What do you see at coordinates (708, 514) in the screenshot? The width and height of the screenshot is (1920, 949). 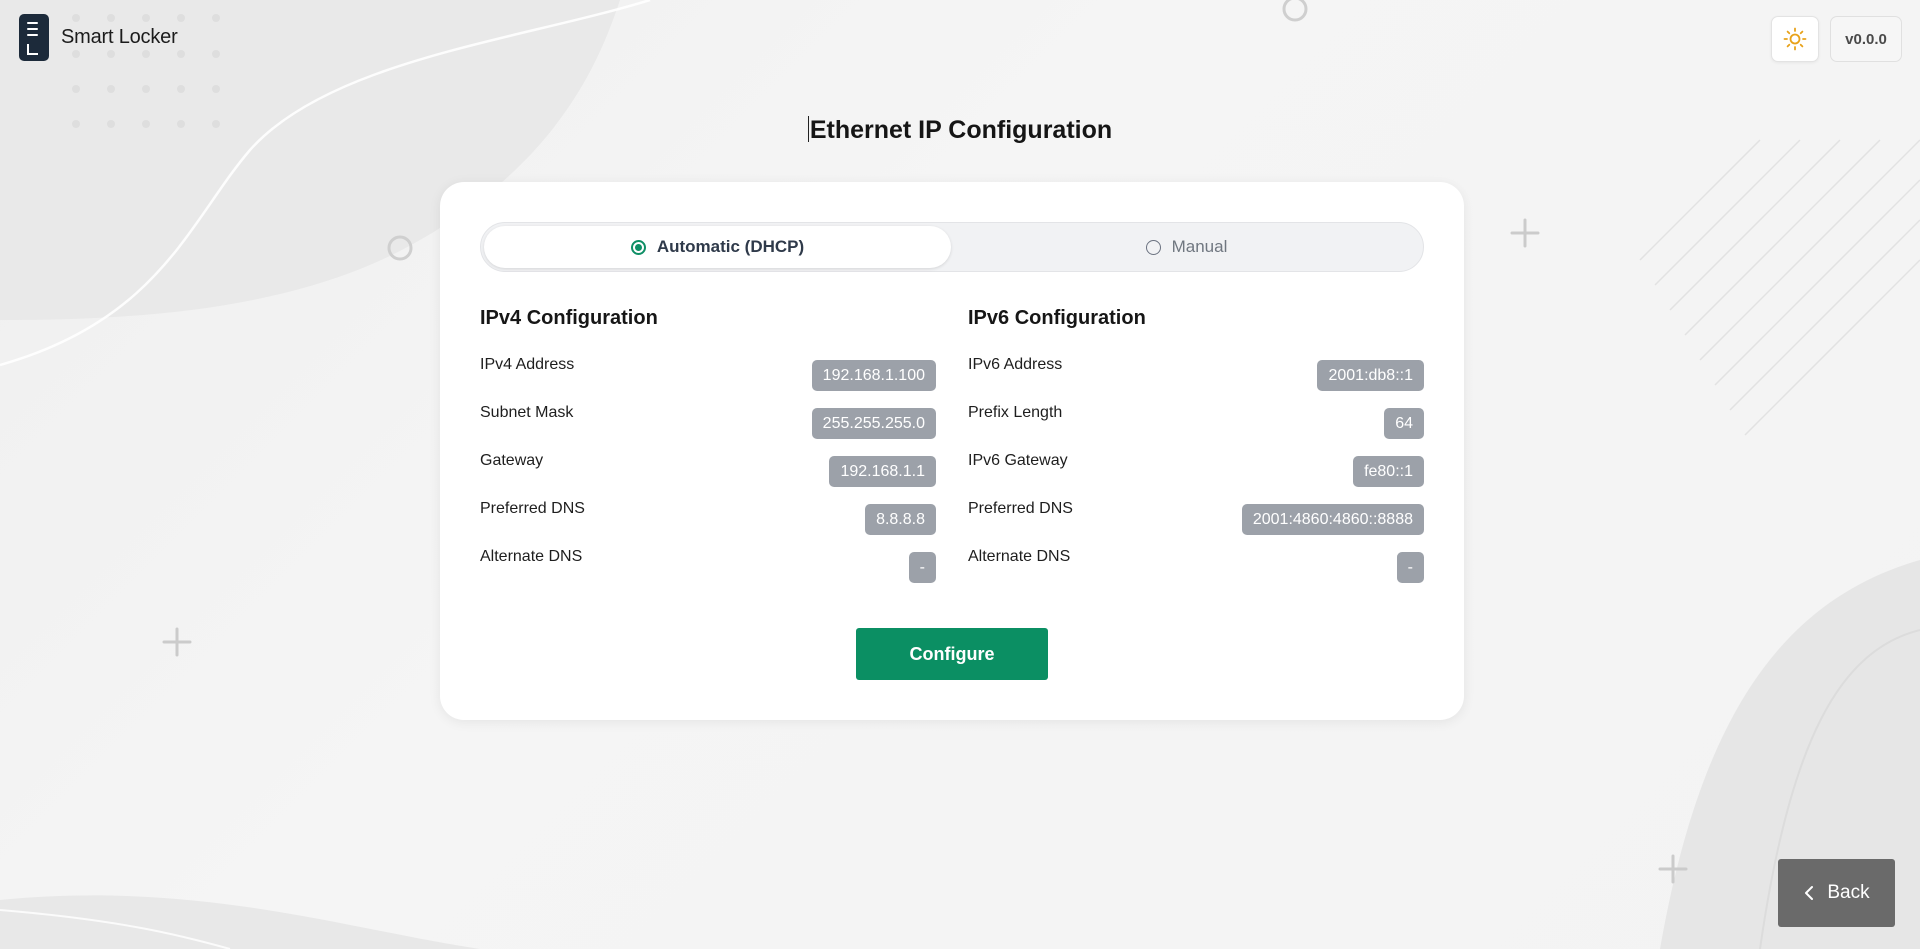 I see `ipv4-row-preferred-dns: Preferred DNS 8.8.8.8` at bounding box center [708, 514].